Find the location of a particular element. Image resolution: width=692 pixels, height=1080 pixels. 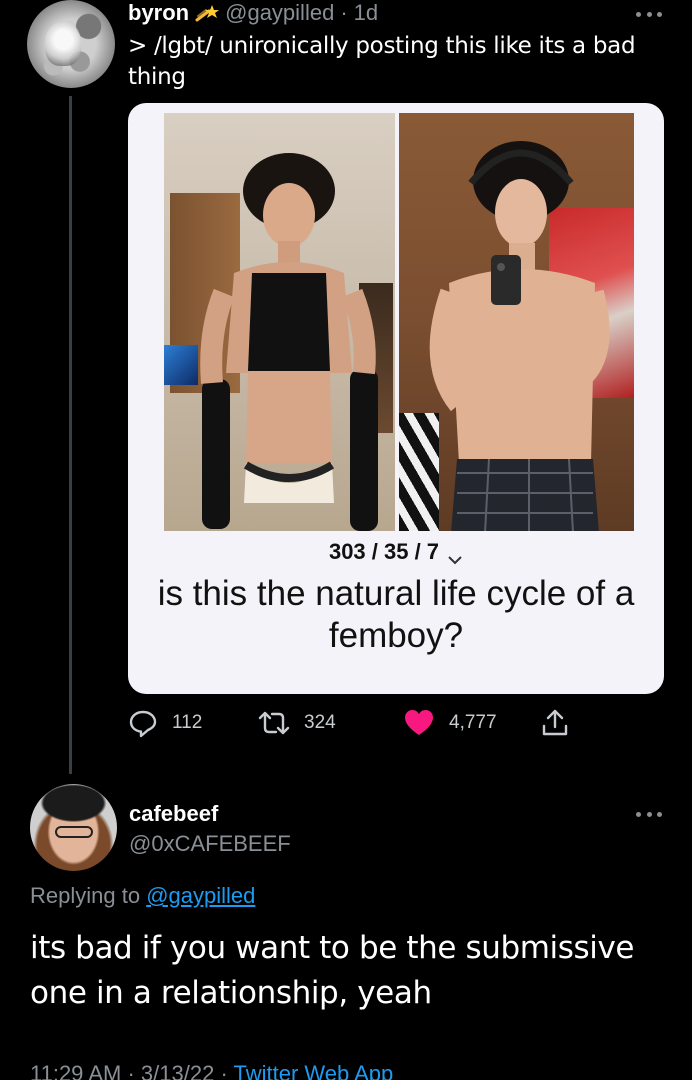

tweet-header: byron @gaypilled · 1d is located at coordinates (253, 13).